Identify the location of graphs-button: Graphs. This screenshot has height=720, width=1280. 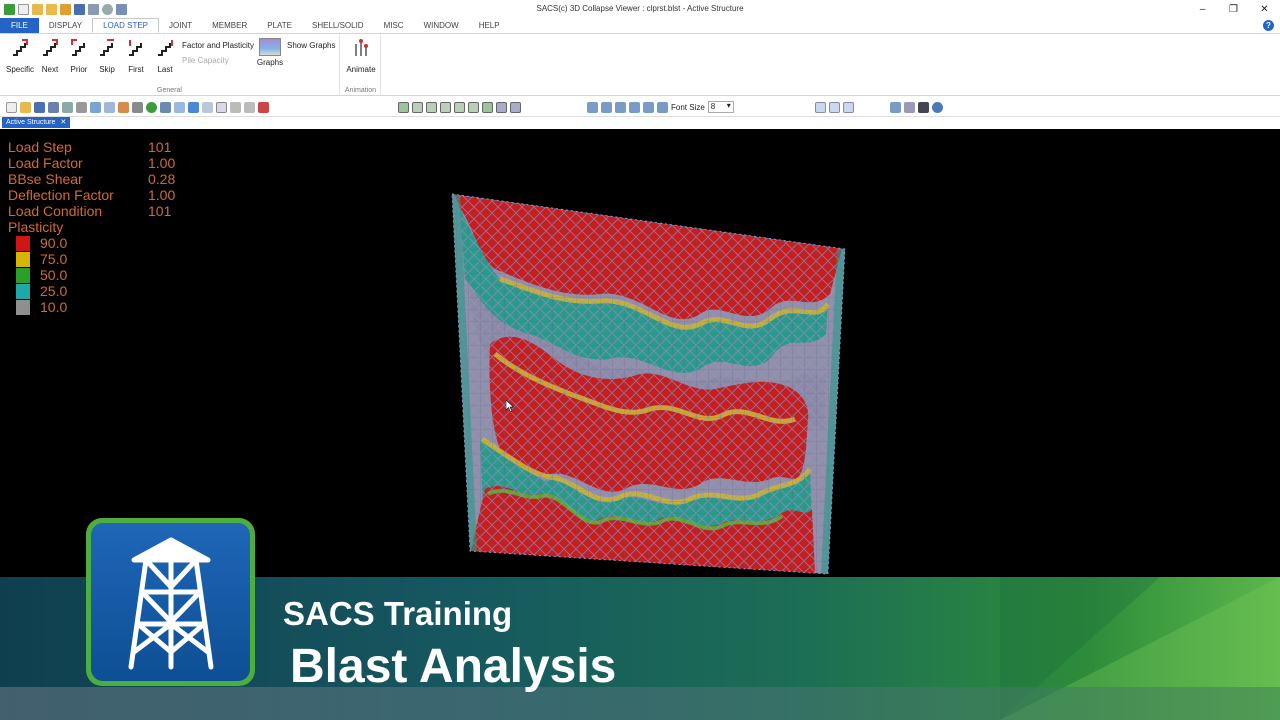
(270, 52).